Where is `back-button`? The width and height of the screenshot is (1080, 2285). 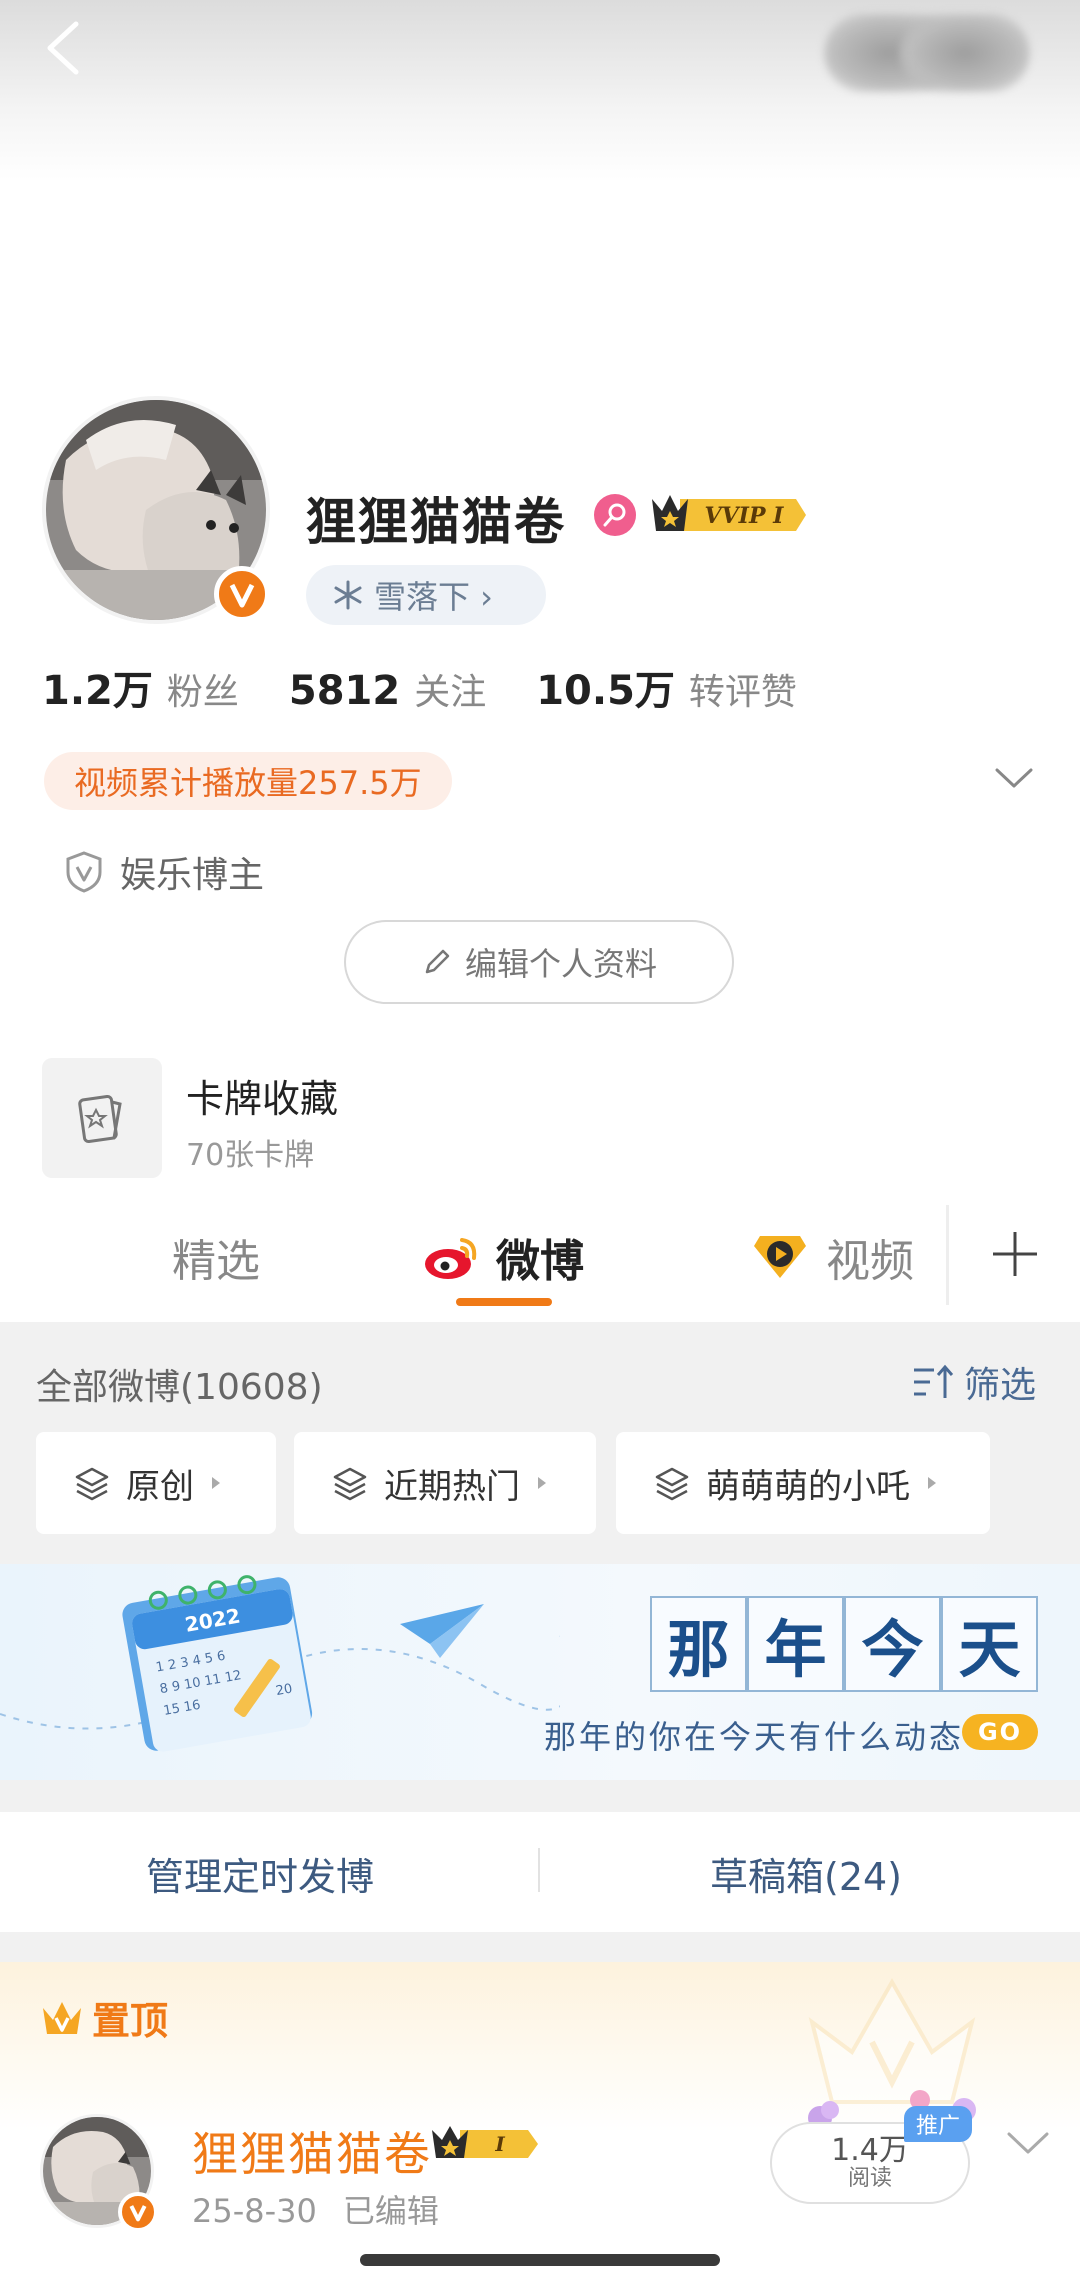
back-button is located at coordinates (66, 48).